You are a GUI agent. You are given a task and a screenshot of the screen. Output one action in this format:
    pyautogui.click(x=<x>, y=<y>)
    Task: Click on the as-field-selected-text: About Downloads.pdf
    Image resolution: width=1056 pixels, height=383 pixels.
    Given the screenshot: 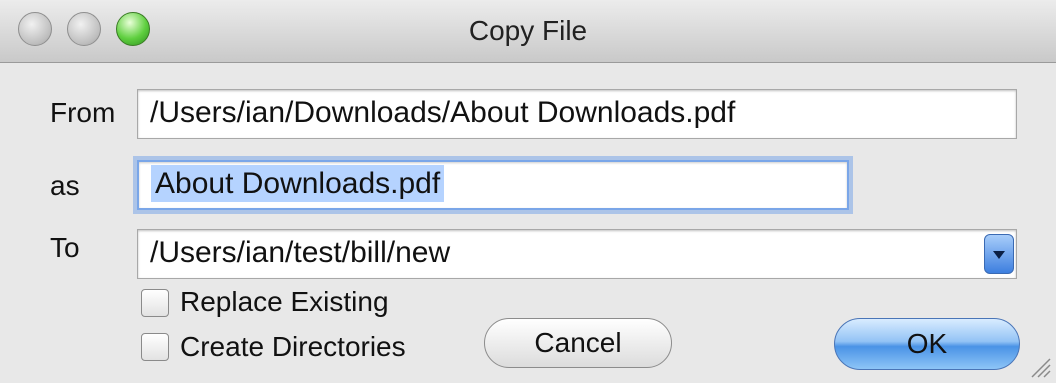 What is the action you would take?
    pyautogui.click(x=298, y=183)
    